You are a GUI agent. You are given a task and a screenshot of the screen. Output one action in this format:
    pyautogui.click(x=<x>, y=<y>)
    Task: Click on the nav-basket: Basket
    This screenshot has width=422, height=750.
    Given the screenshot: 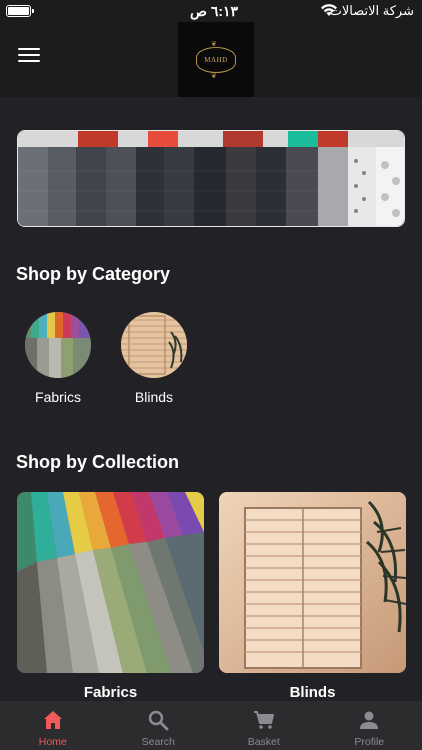 What is the action you would take?
    pyautogui.click(x=264, y=725)
    